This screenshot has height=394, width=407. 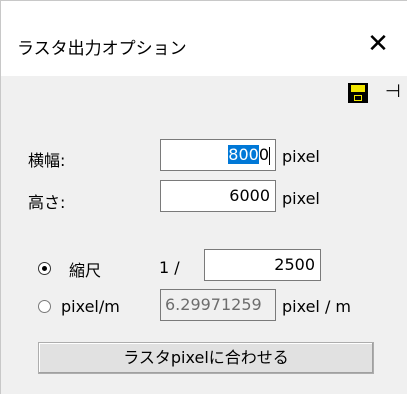 I want to click on fit-raster-pixel-button: ラスタpixelに合わせる, so click(x=206, y=358).